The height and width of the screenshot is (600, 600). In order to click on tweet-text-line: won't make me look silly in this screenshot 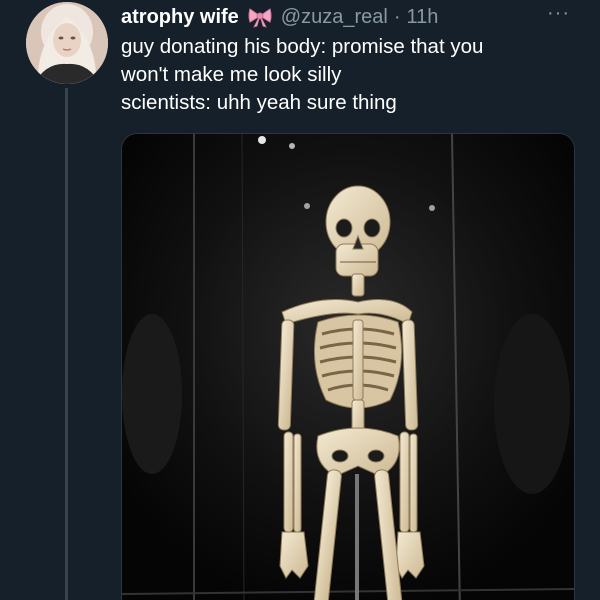, I will do `click(231, 74)`.